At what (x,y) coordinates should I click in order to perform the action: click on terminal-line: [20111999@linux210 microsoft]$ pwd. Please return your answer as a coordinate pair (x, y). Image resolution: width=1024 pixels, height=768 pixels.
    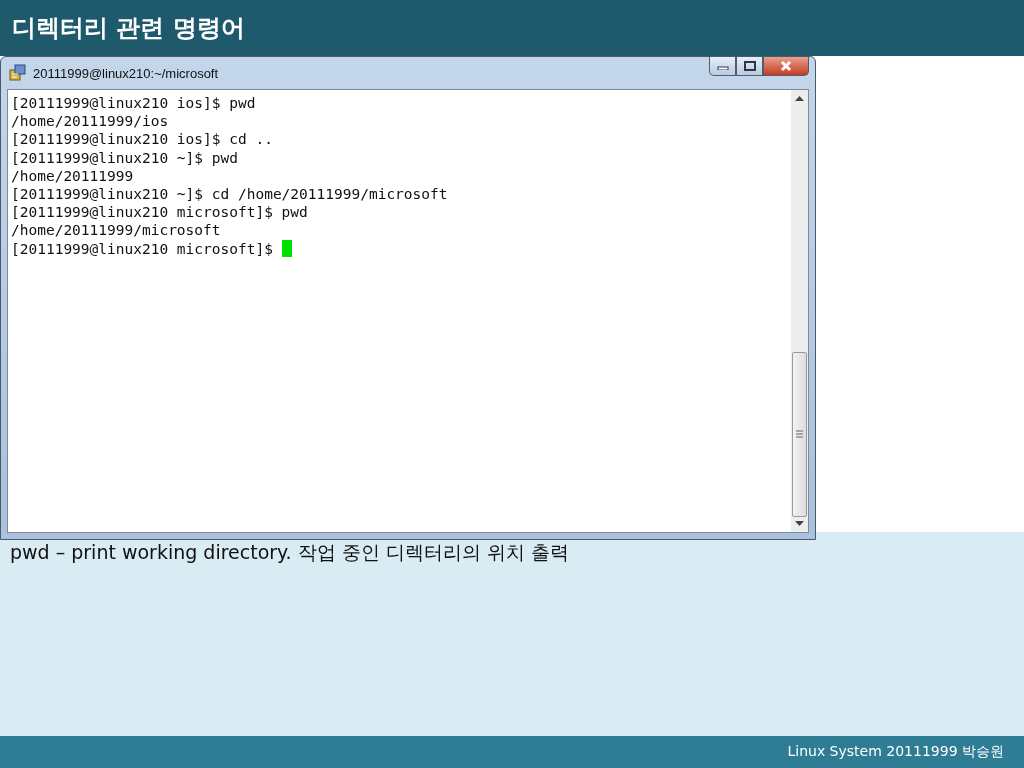
    Looking at the image, I should click on (159, 212).